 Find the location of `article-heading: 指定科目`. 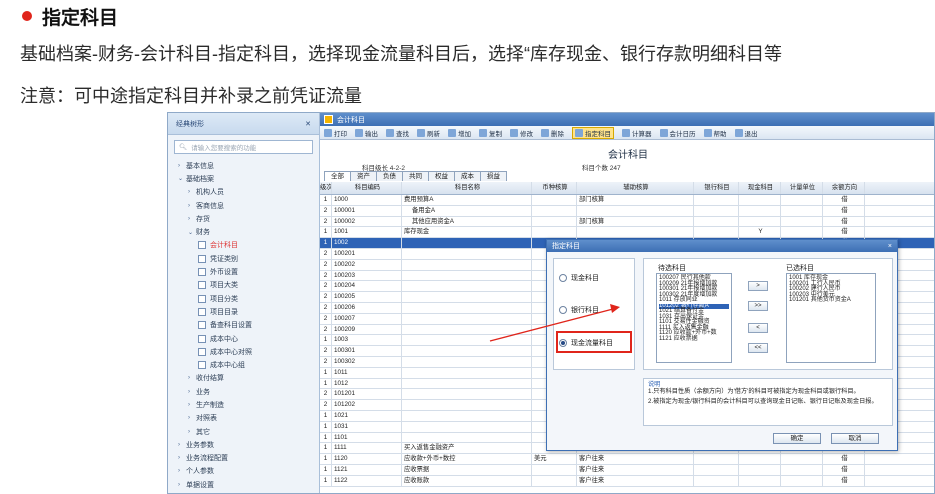

article-heading: 指定科目 is located at coordinates (70, 16).